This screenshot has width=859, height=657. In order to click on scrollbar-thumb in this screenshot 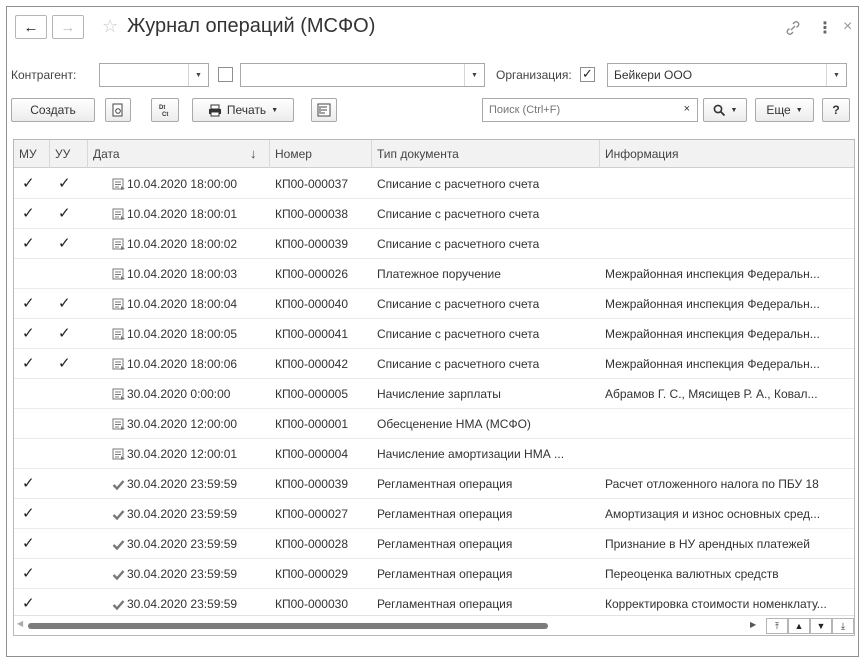, I will do `click(288, 626)`.